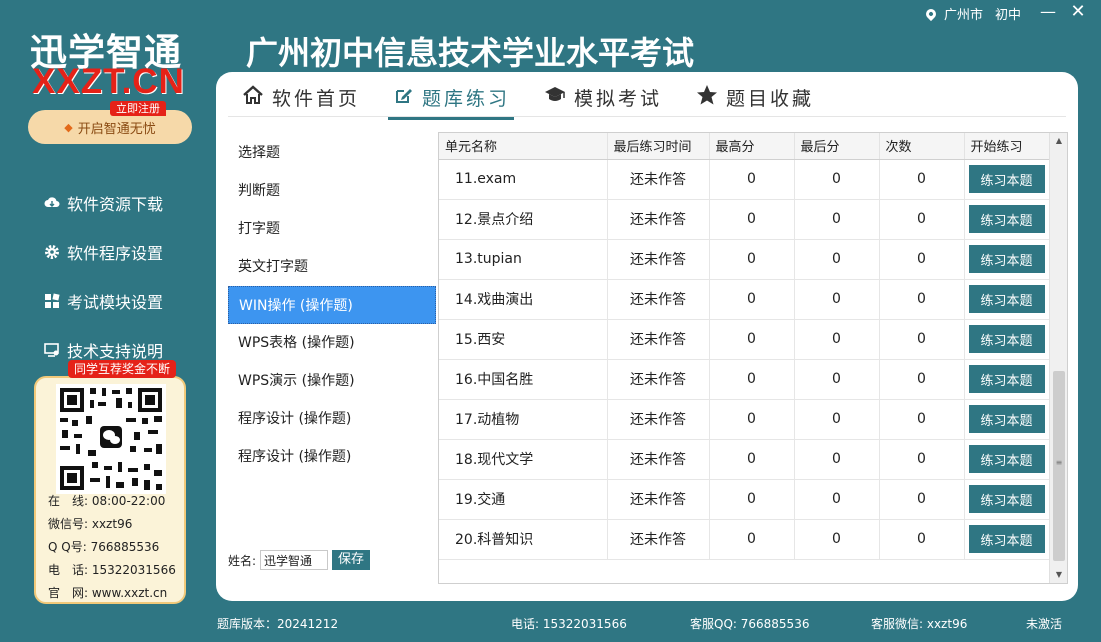 The height and width of the screenshot is (642, 1101). Describe the element at coordinates (744, 219) in the screenshot. I see `table-row: 12.景点介绍 还未作答 0 0 0 练习本题` at that location.